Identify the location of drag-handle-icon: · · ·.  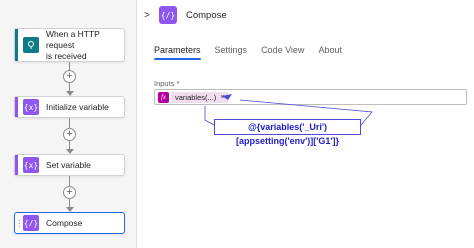
(19, 224).